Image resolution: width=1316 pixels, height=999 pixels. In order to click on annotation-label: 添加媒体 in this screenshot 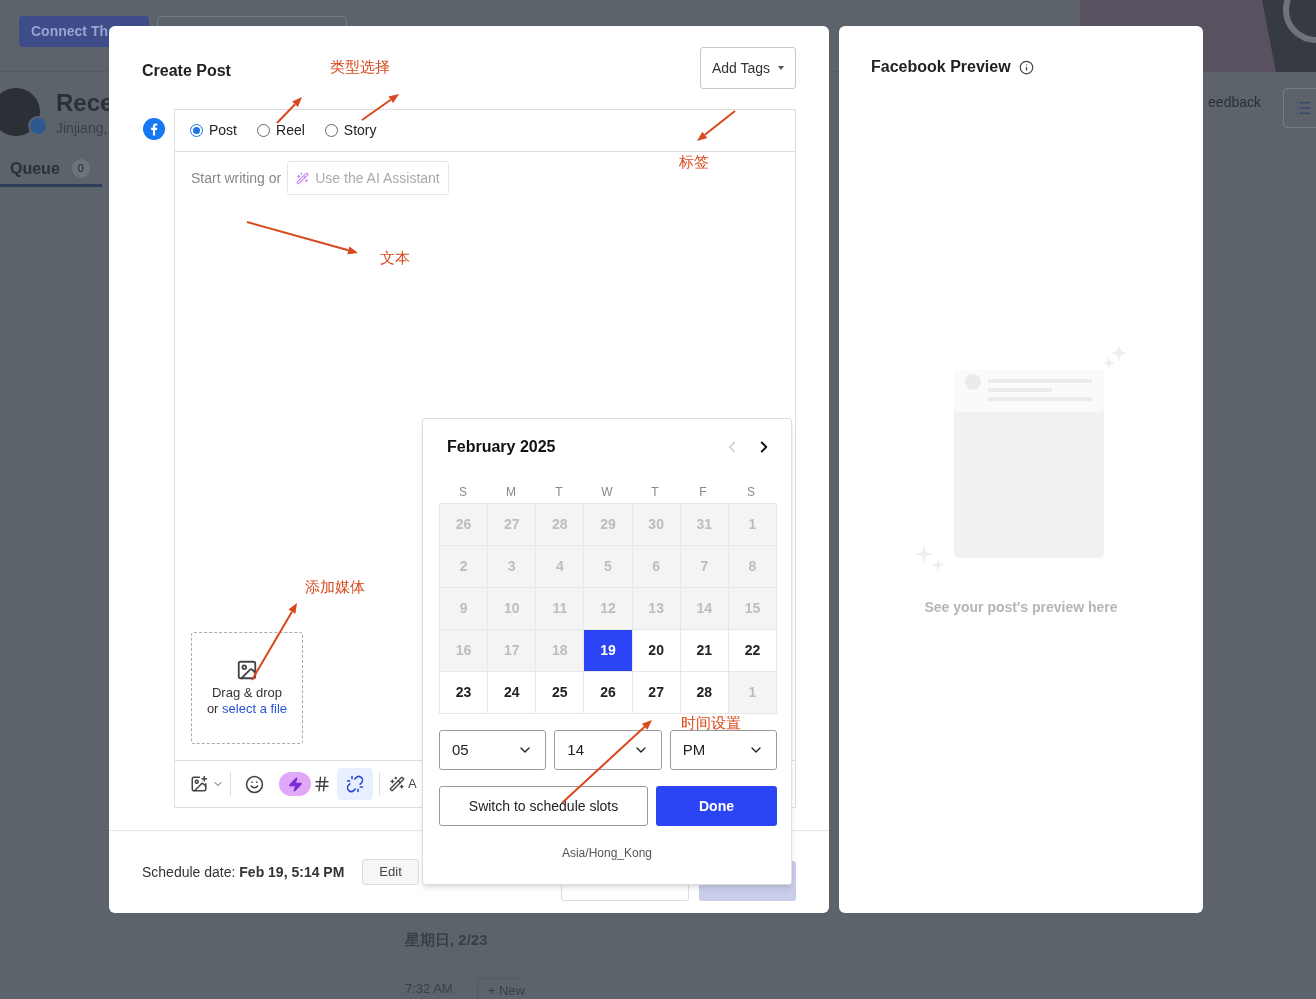, I will do `click(335, 587)`.